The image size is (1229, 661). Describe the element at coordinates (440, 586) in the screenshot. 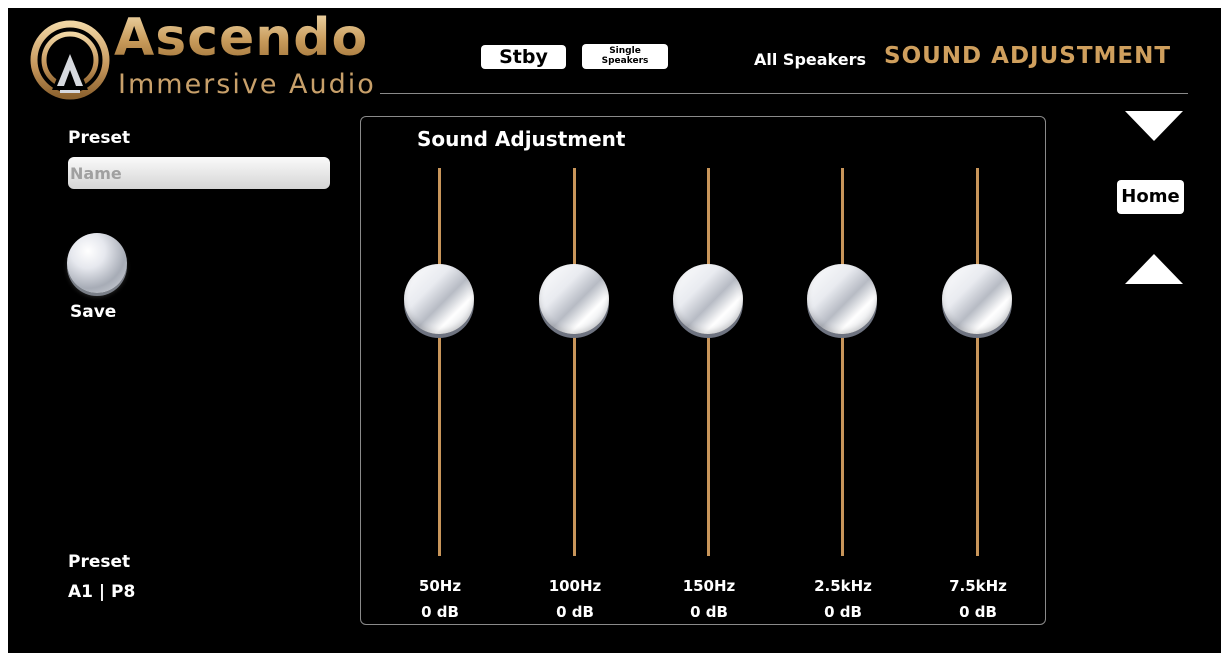

I see `band-frequency-label: 50Hz` at that location.